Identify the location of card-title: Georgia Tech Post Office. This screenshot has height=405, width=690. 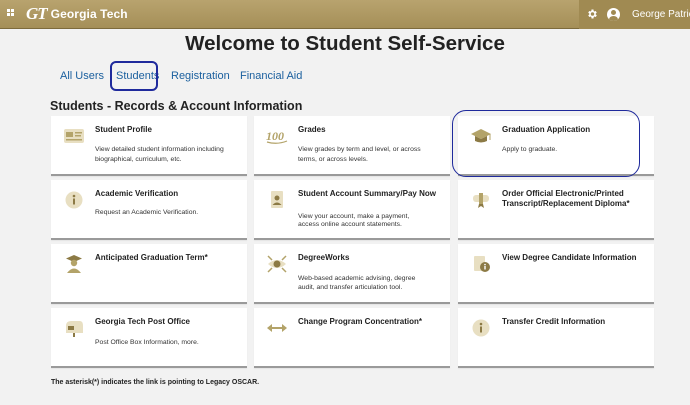
(142, 321).